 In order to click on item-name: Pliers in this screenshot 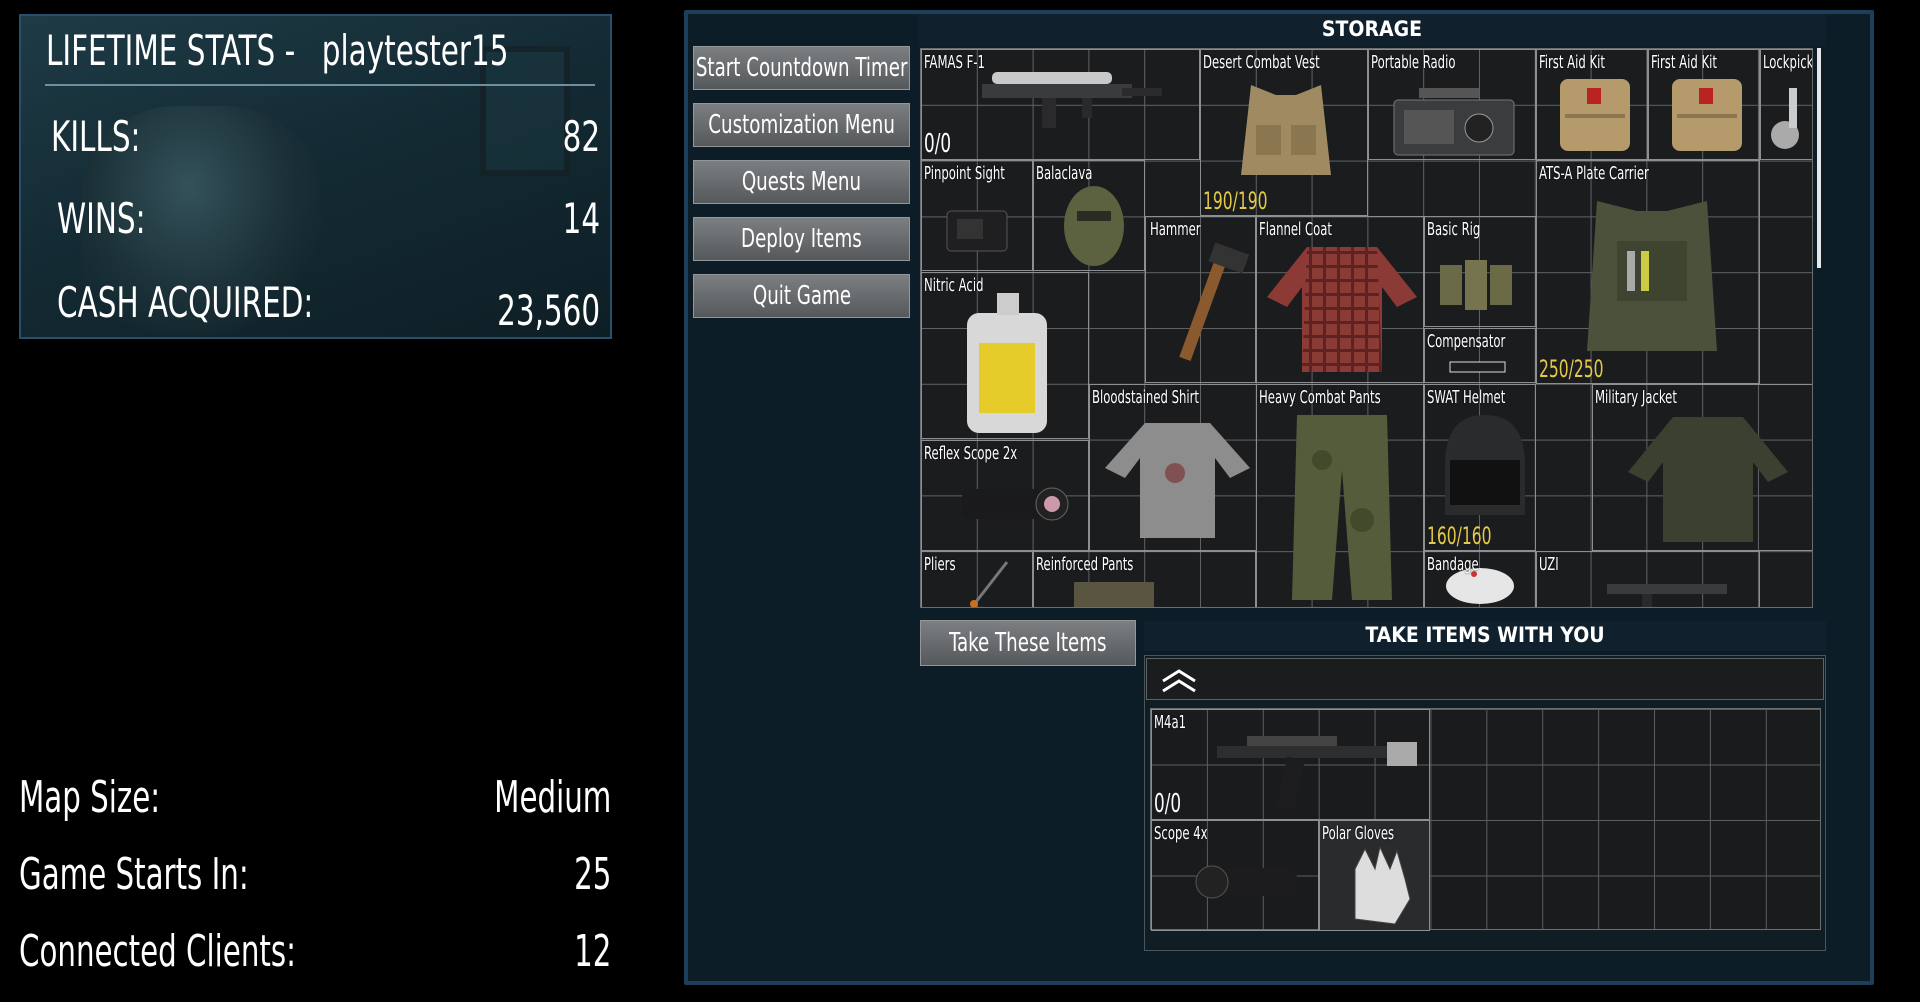, I will do `click(940, 564)`.